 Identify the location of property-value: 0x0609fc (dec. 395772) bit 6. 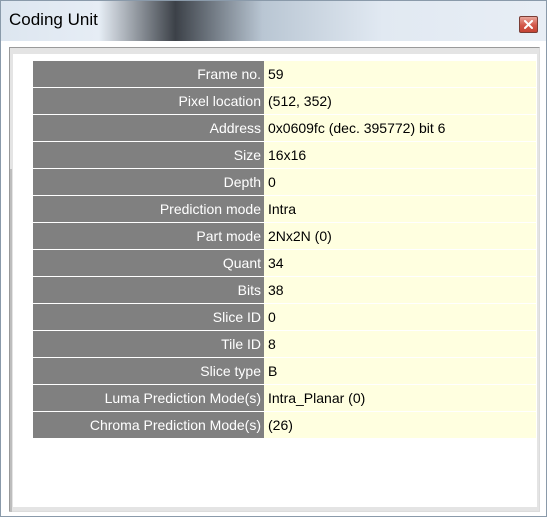
(400, 128).